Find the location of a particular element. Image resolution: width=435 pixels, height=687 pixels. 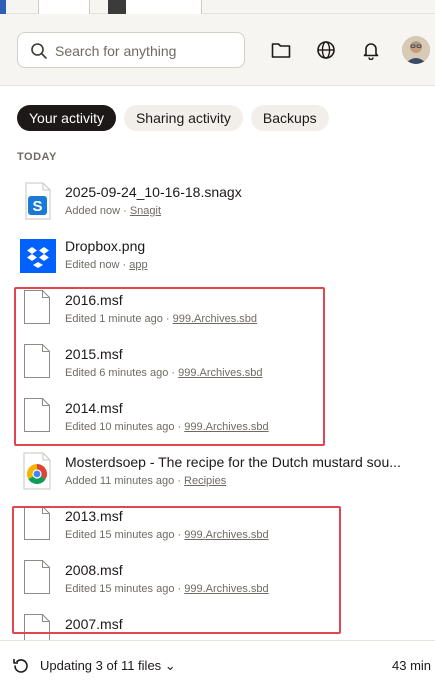

item-status: Added 11 minutes ago is located at coordinates (120, 481).